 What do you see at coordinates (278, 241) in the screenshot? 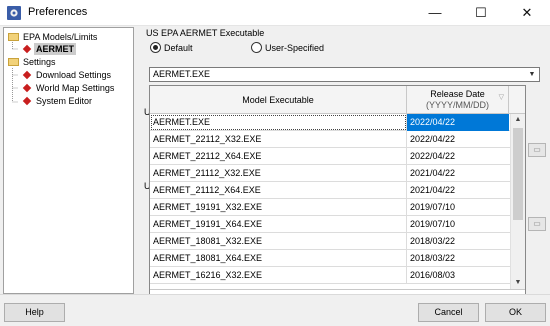
I see `executable-cell: AERMET_18081_X32.EXE` at bounding box center [278, 241].